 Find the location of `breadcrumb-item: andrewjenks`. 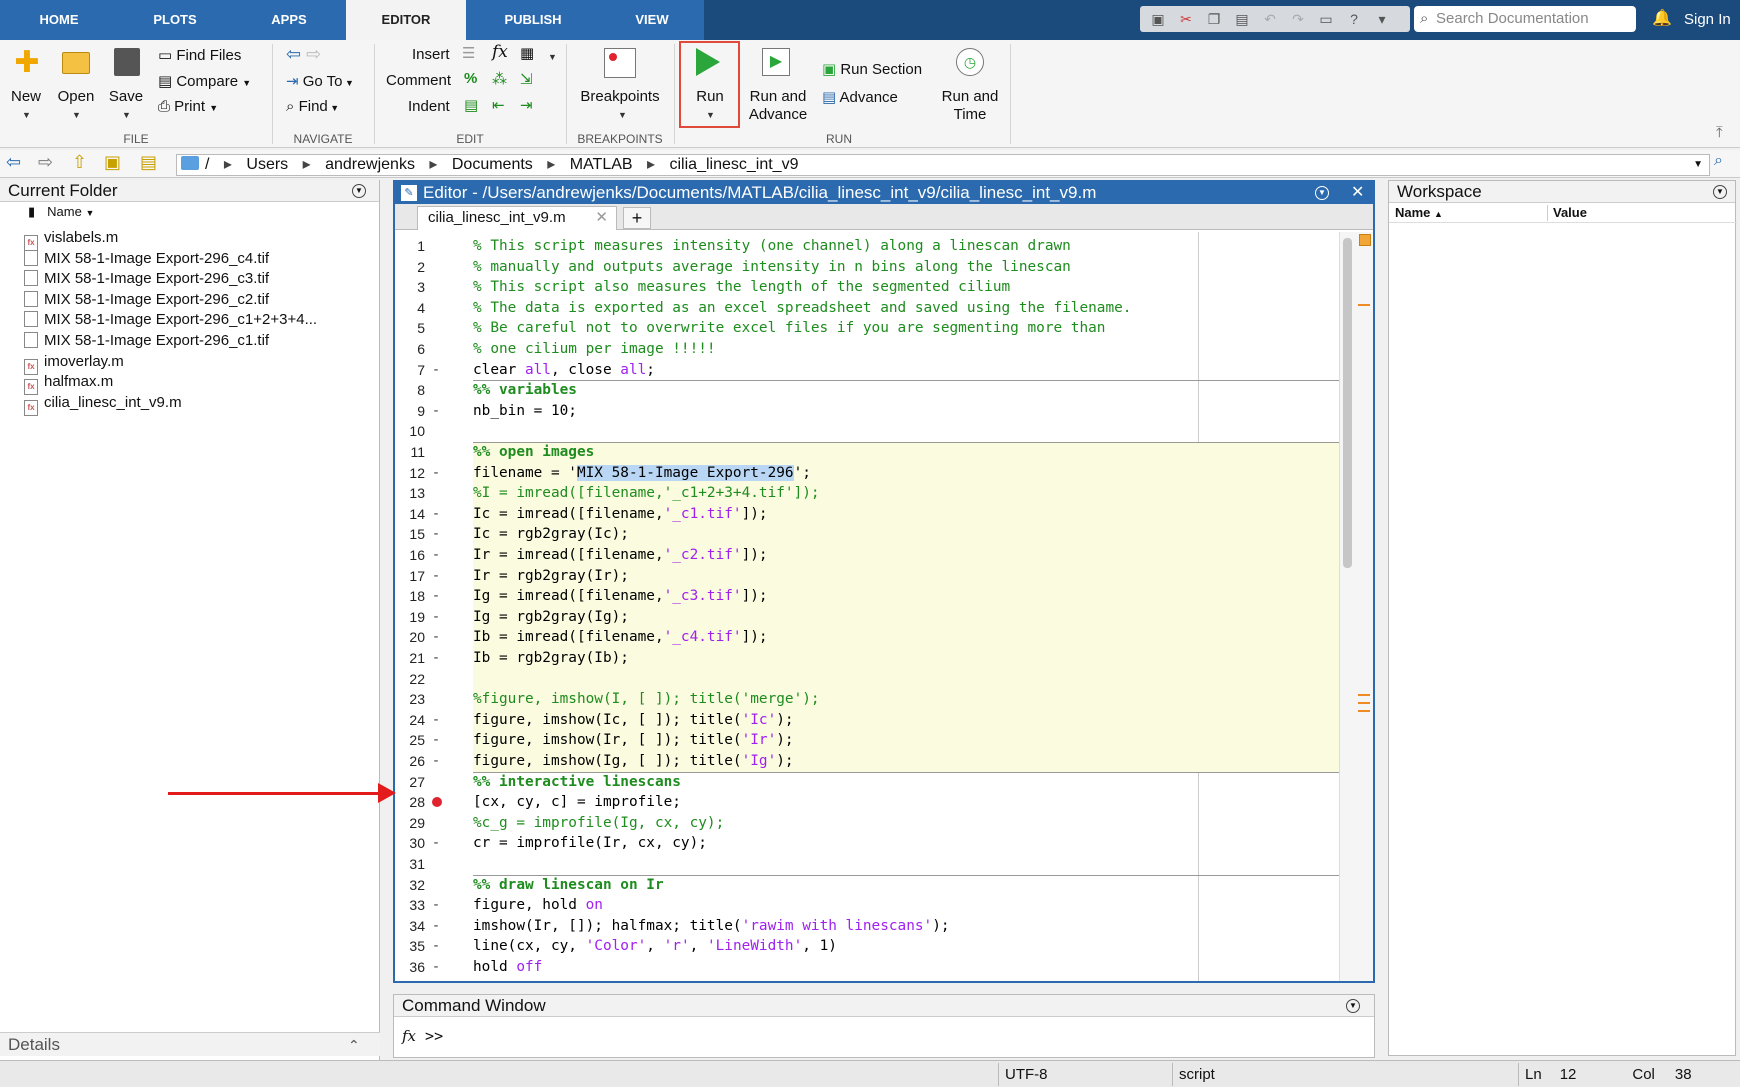

breadcrumb-item: andrewjenks is located at coordinates (370, 164).